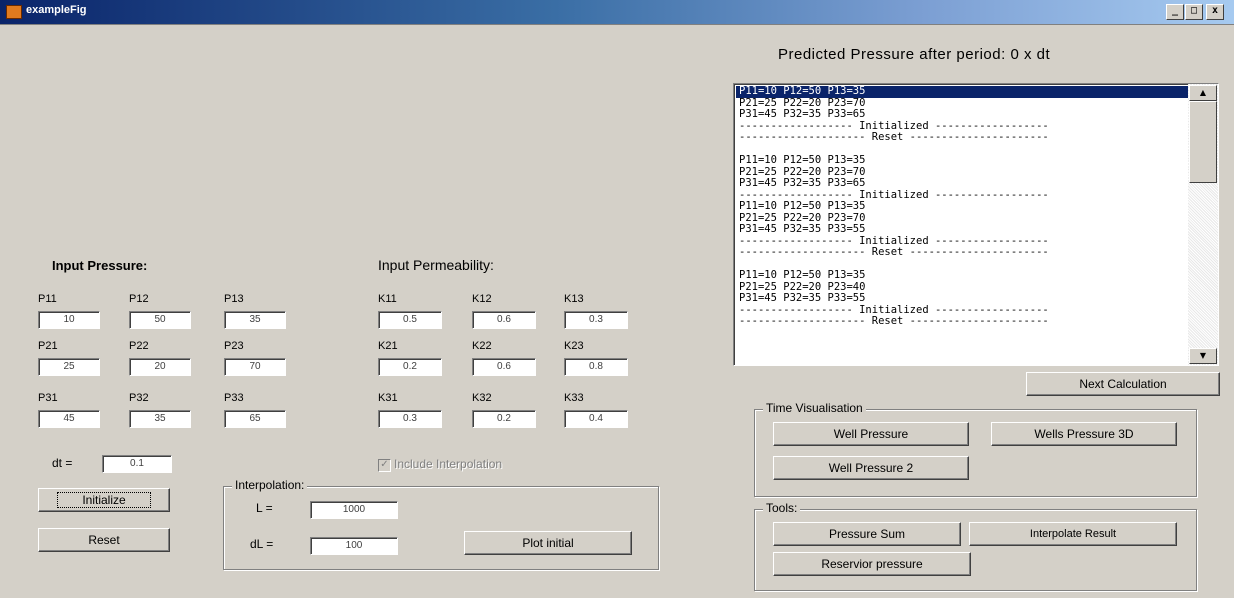  I want to click on input-permeability-heading: Input Permeability:, so click(436, 265).